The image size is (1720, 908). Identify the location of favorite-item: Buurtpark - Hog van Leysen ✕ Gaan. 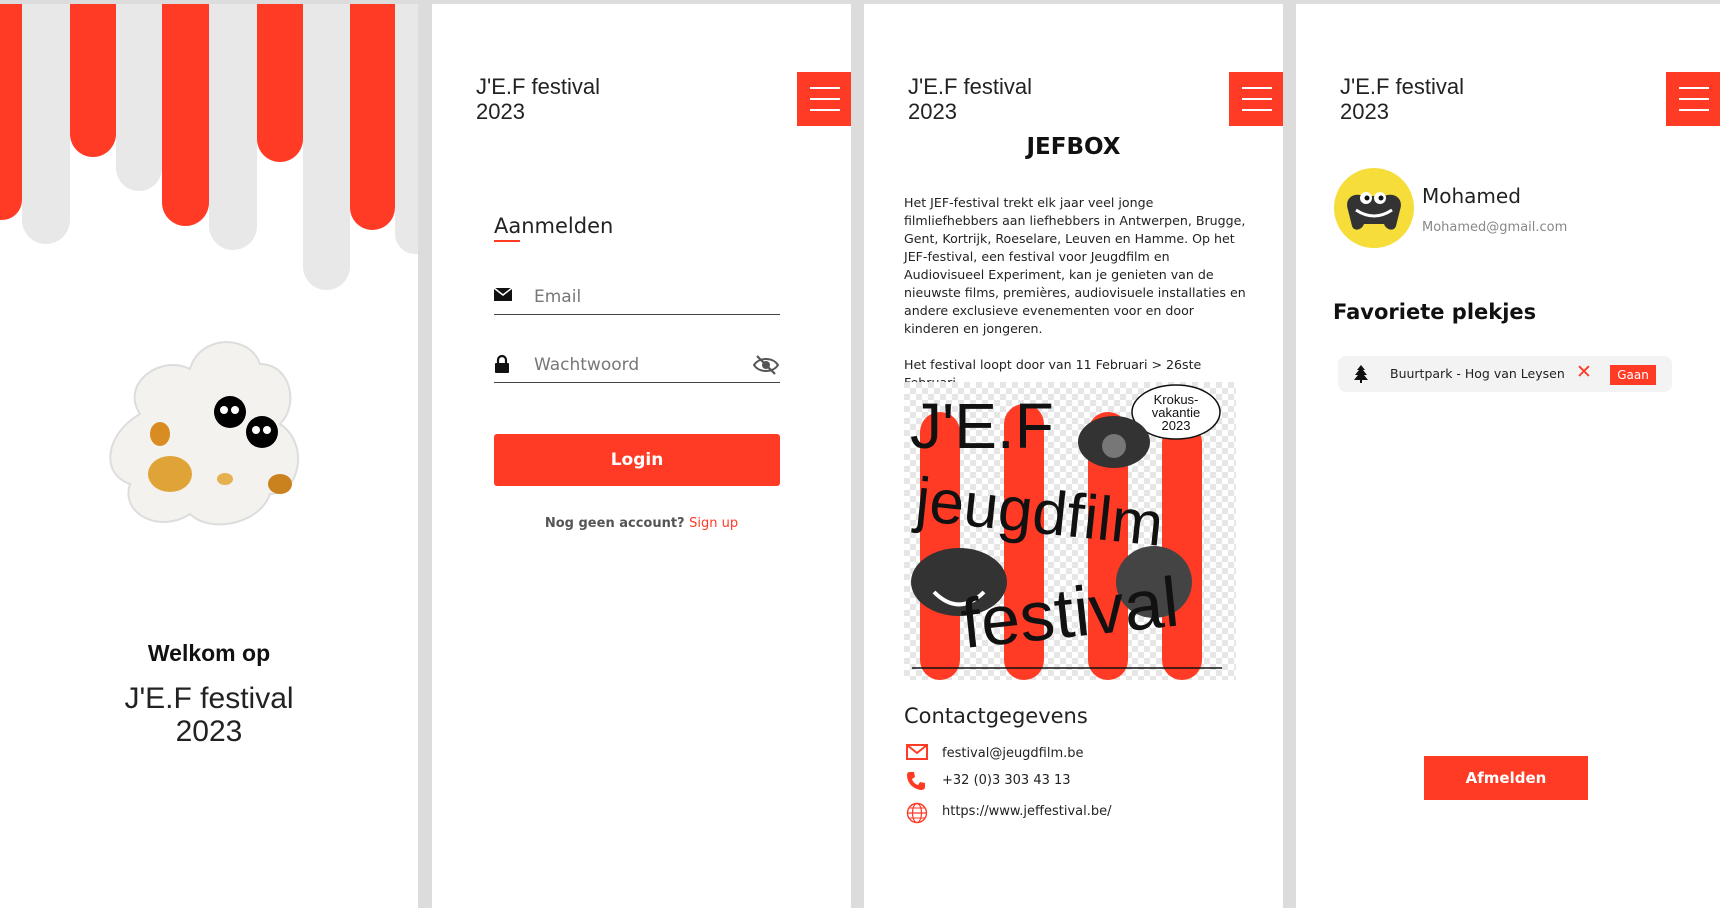
(1505, 374).